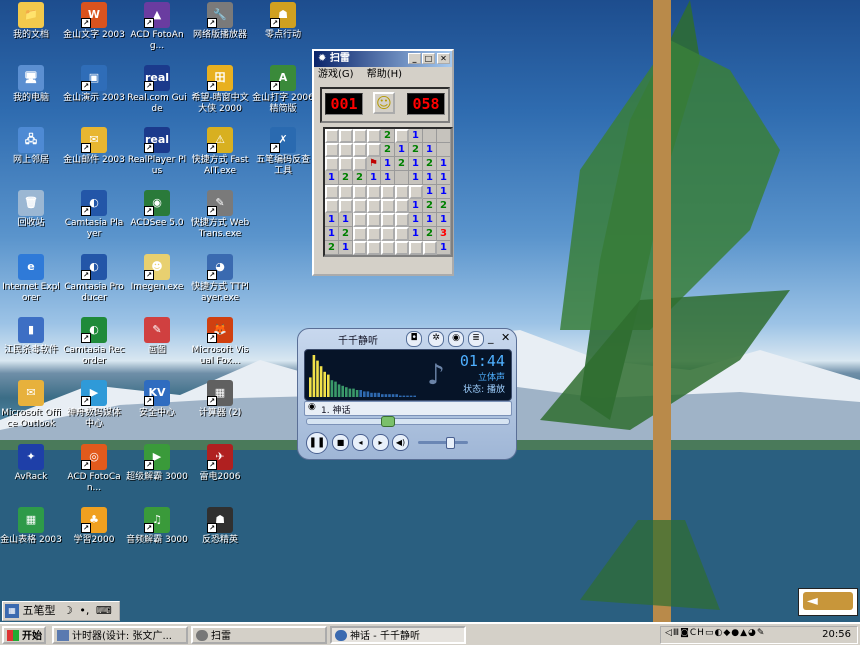  What do you see at coordinates (94, 215) in the screenshot?
I see `desktop-icon: ◐ ↗ Camtasia Player` at bounding box center [94, 215].